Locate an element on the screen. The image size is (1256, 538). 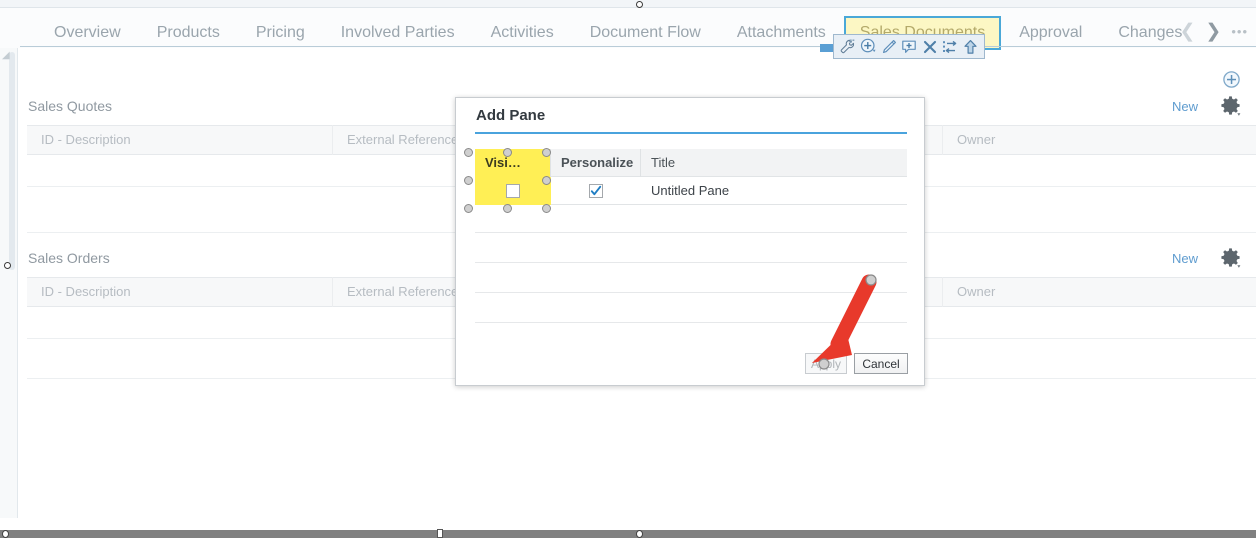
wrench-icon is located at coordinates (847, 46).